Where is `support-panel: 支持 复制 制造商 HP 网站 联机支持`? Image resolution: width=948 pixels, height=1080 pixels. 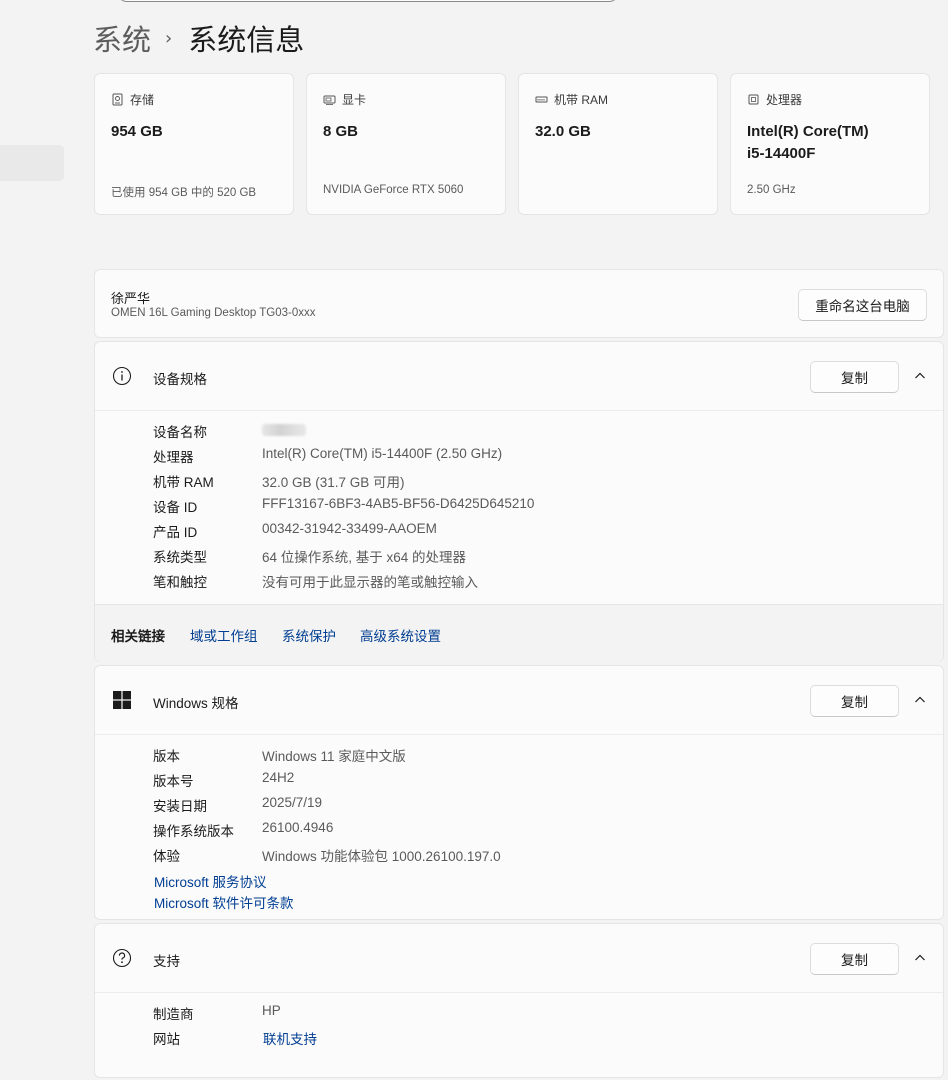
support-panel: 支持 复制 制造商 HP 网站 联机支持 is located at coordinates (519, 1000).